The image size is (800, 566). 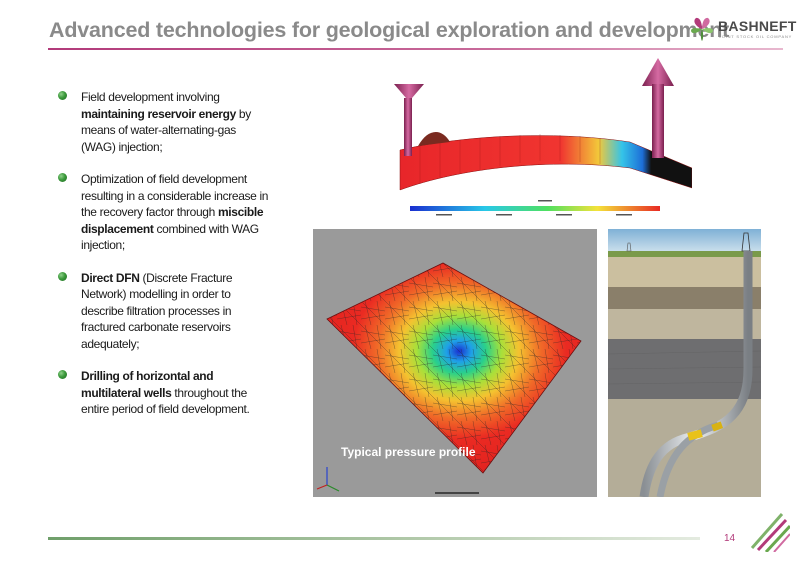 I want to click on map-caption: Typical pressure profile, so click(x=408, y=452).